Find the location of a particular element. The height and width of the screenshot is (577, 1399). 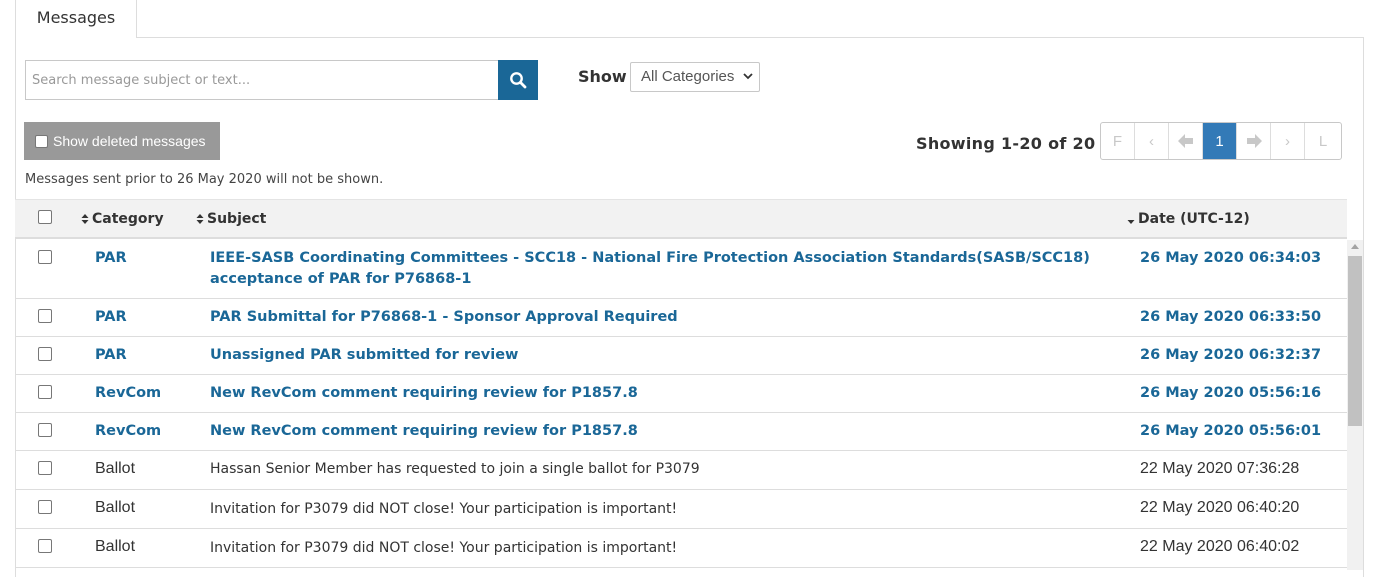

row-date: 26 May 2020 05:56:01 is located at coordinates (1231, 431).